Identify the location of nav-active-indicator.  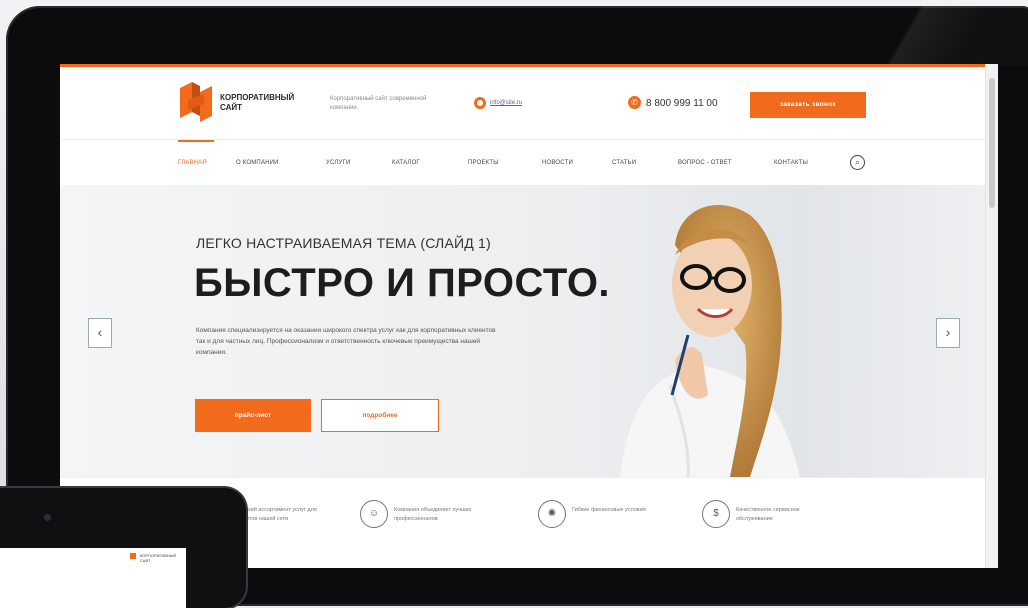
(196, 141).